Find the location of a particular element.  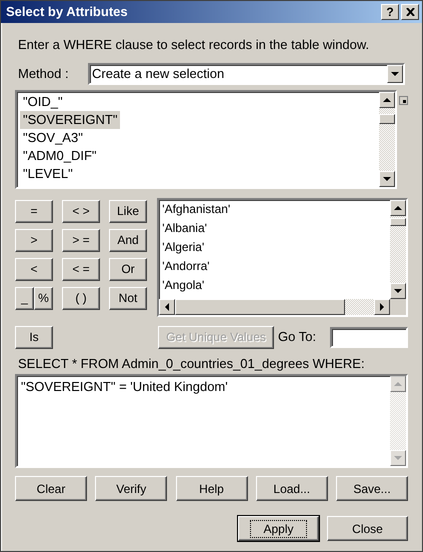

operator-button: Or is located at coordinates (128, 269).